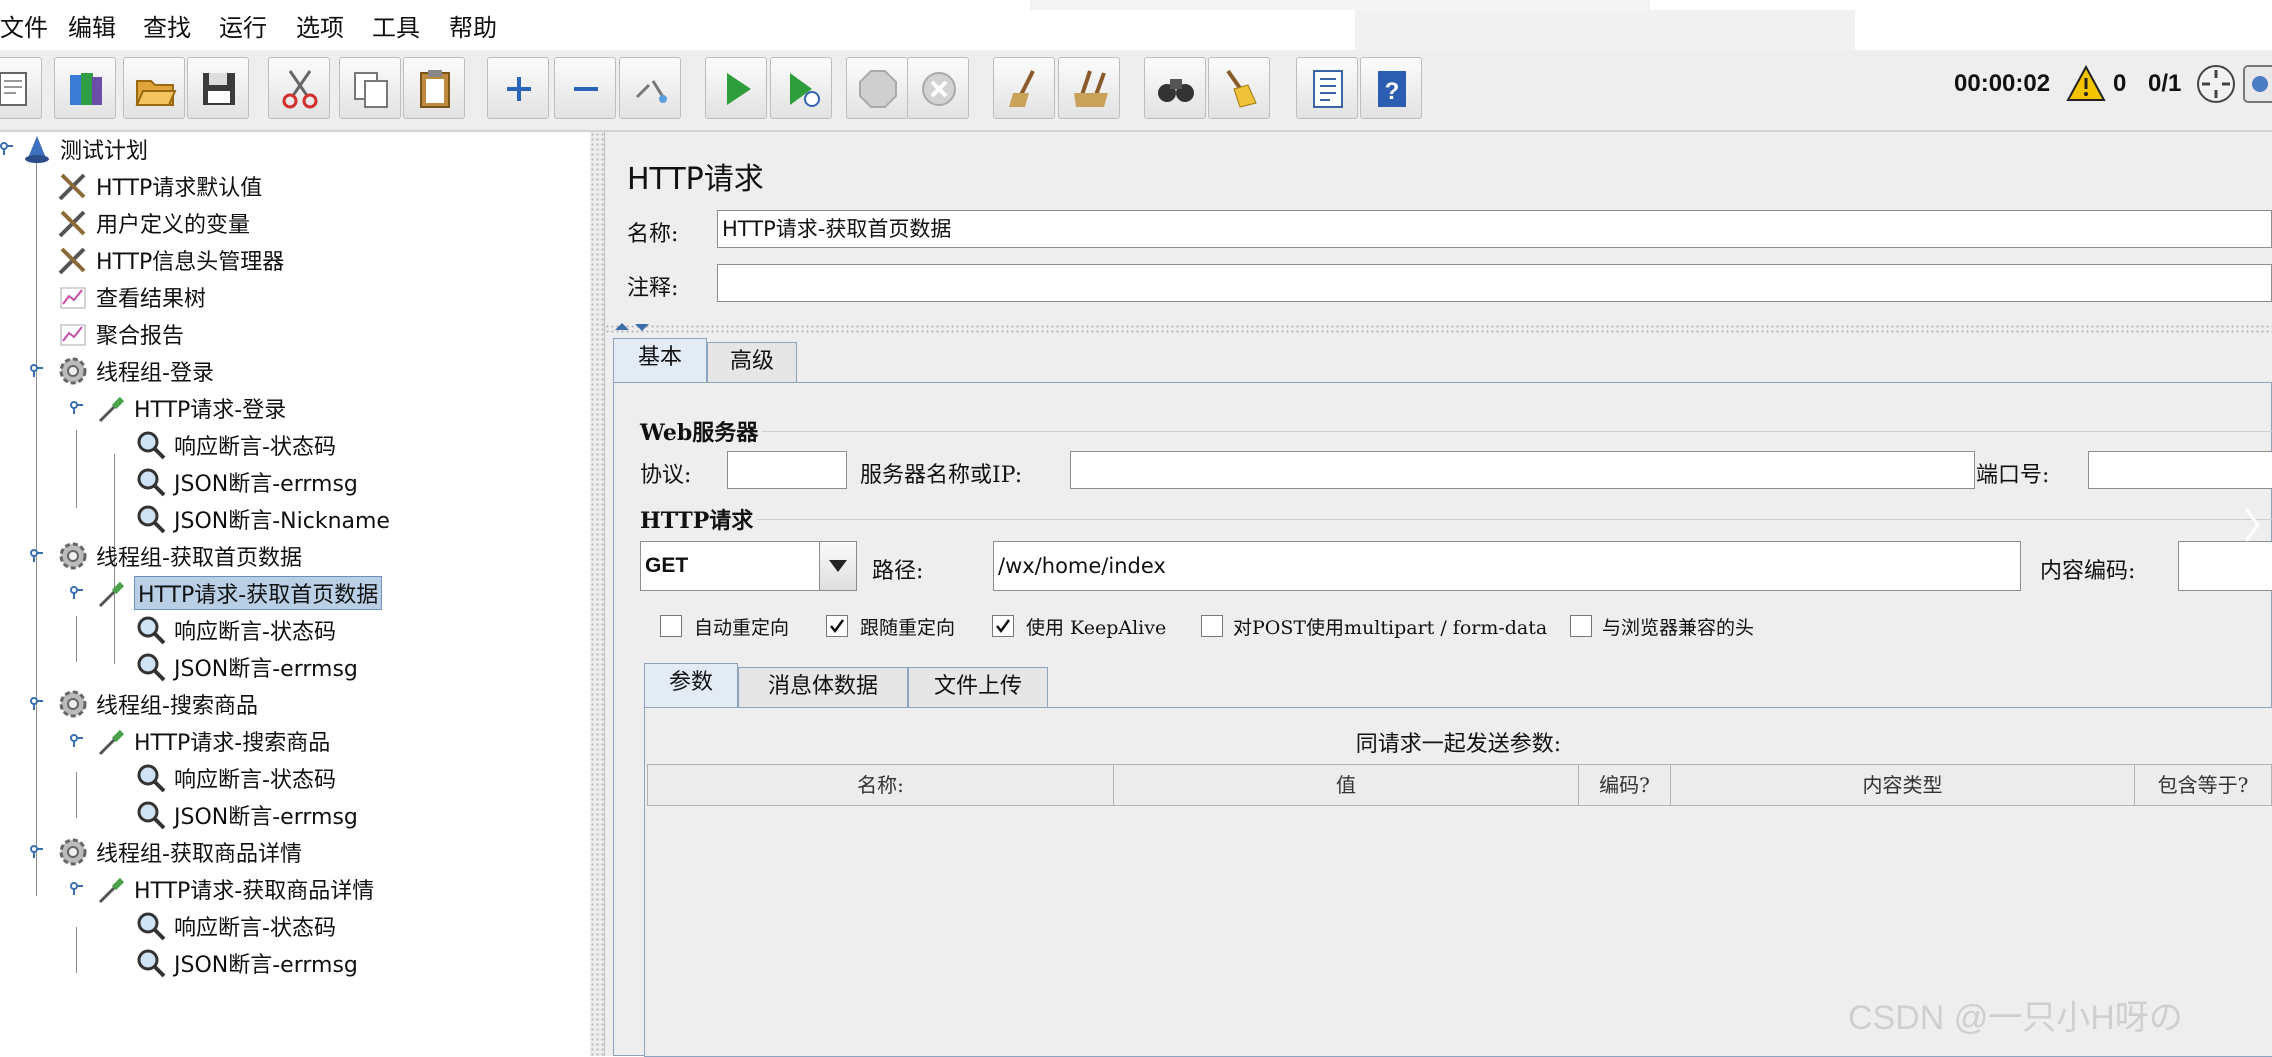  What do you see at coordinates (2216, 84) in the screenshot?
I see `remote-status-icon` at bounding box center [2216, 84].